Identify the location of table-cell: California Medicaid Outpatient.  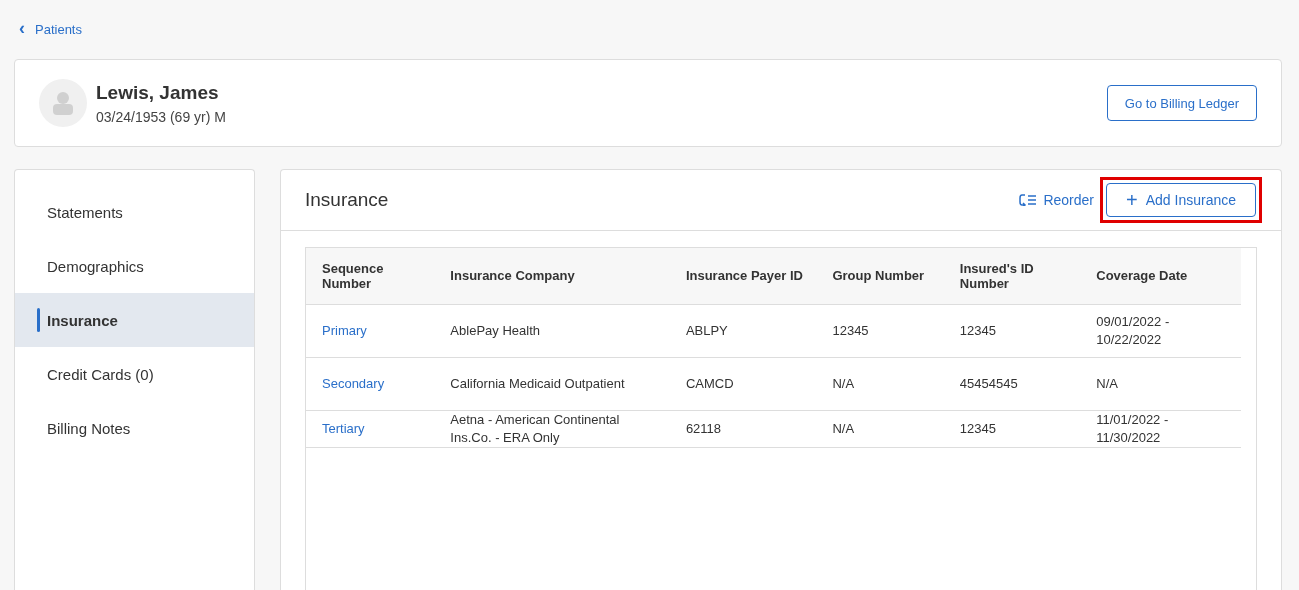
(537, 383).